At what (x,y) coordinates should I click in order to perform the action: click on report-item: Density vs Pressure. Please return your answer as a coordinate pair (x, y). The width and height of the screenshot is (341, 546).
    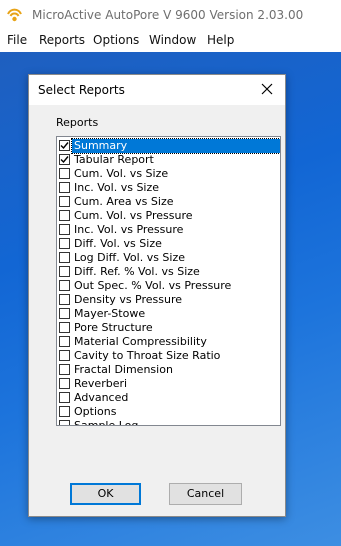
    Looking at the image, I should click on (168, 300).